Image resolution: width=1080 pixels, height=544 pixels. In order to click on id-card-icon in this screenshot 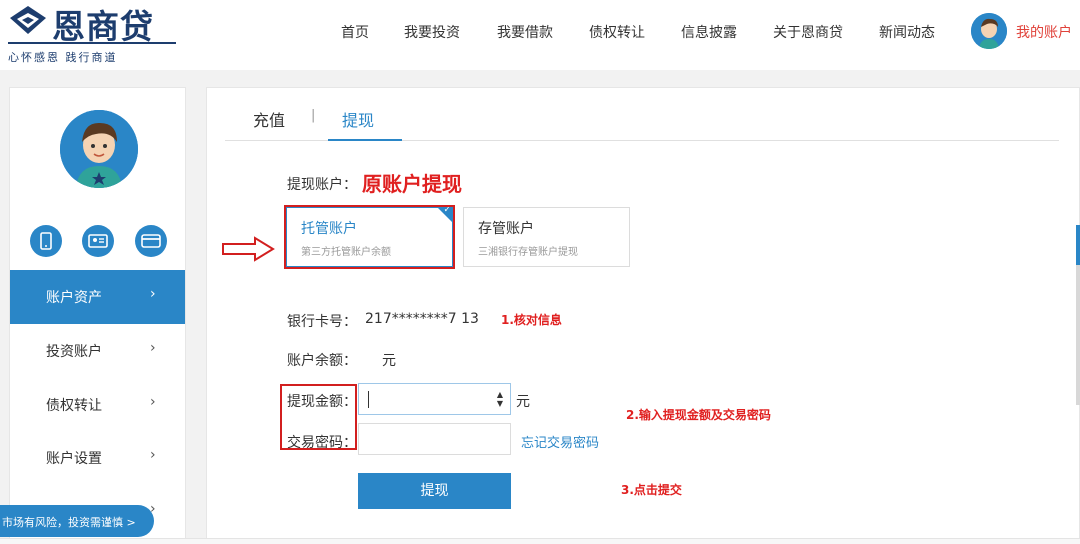, I will do `click(98, 241)`.